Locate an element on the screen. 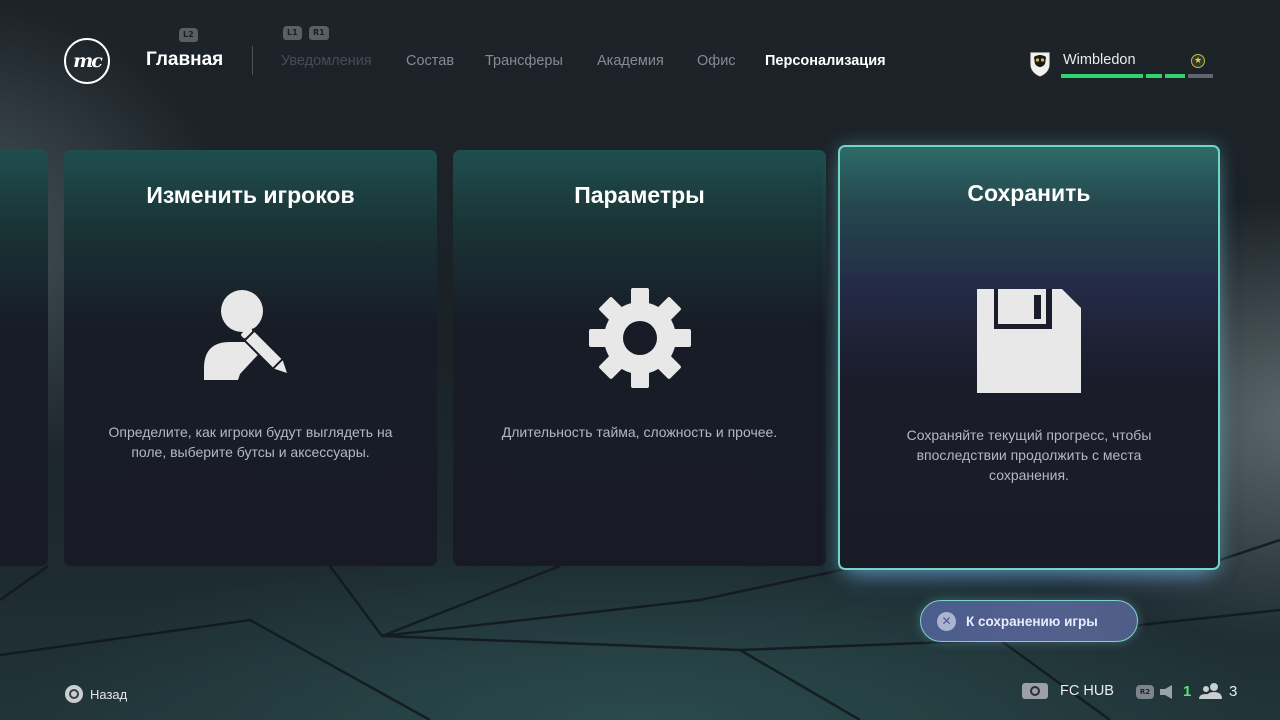 The image size is (1280, 720). tab-transfers: Трансферы is located at coordinates (524, 61).